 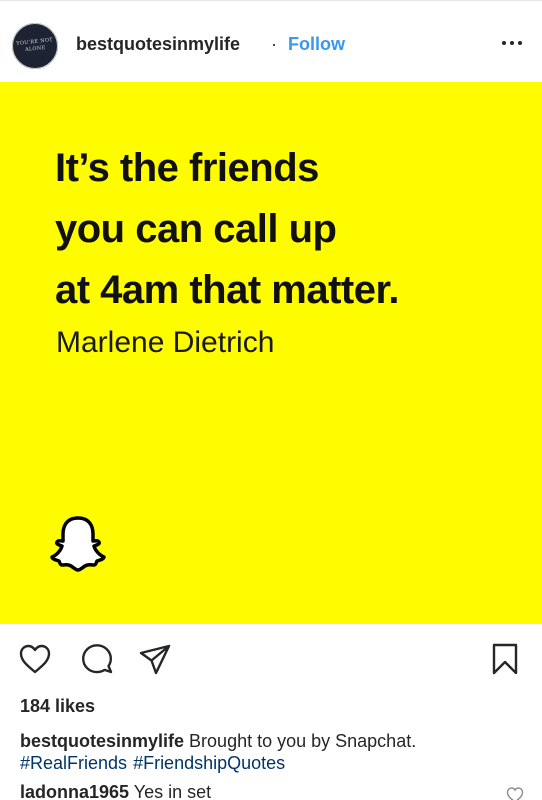 I want to click on username: bestquotesinmylife, so click(x=158, y=44).